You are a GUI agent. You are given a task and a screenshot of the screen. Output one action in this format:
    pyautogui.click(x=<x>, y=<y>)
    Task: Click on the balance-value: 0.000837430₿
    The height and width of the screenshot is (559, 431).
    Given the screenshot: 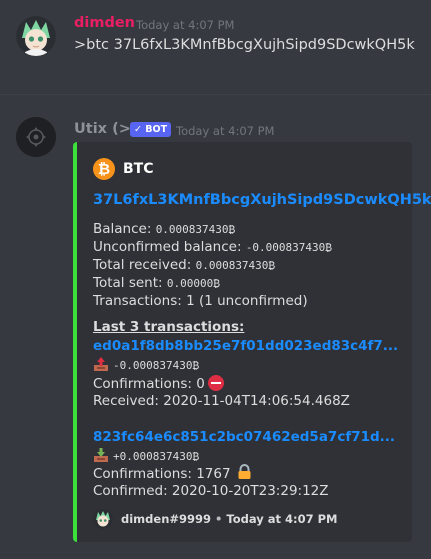 What is the action you would take?
    pyautogui.click(x=195, y=229)
    